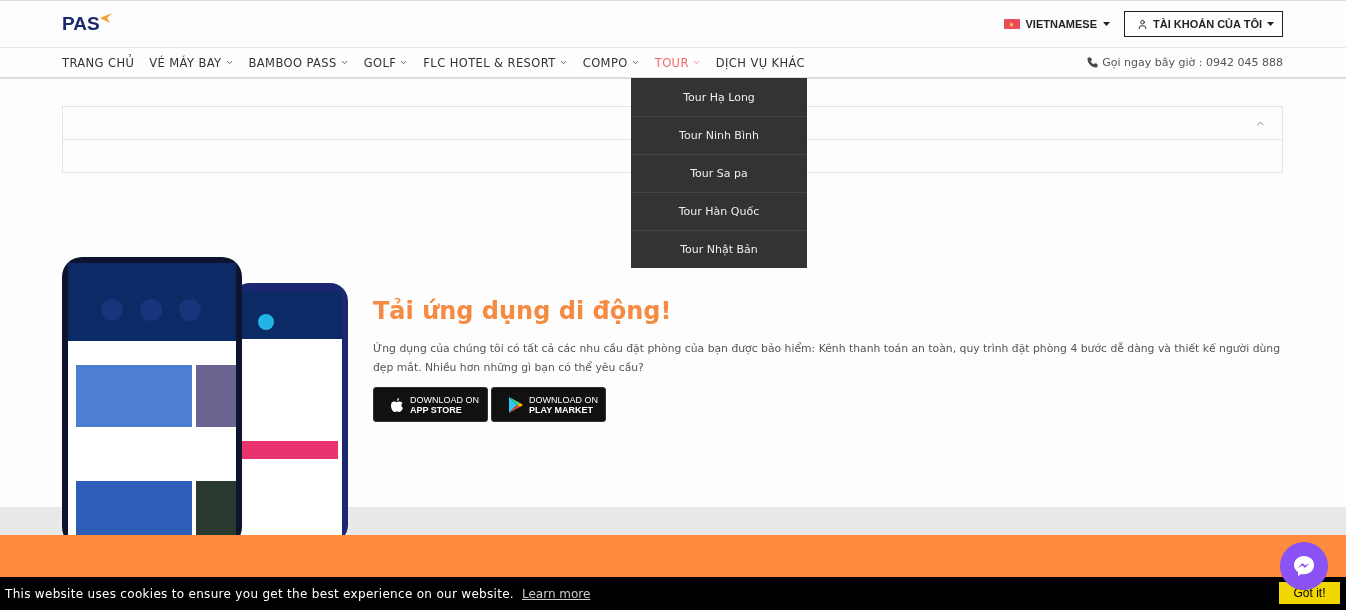 The height and width of the screenshot is (610, 1346). Describe the element at coordinates (719, 211) in the screenshot. I see `menu-item: Tour Hàn Quốc` at that location.